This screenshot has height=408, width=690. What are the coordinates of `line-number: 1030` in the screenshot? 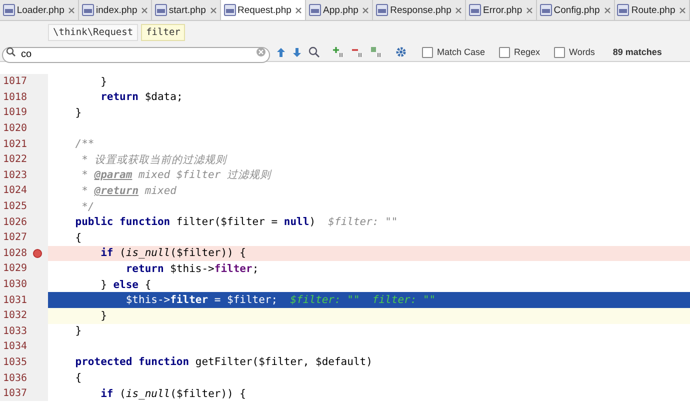 It's located at (15, 284).